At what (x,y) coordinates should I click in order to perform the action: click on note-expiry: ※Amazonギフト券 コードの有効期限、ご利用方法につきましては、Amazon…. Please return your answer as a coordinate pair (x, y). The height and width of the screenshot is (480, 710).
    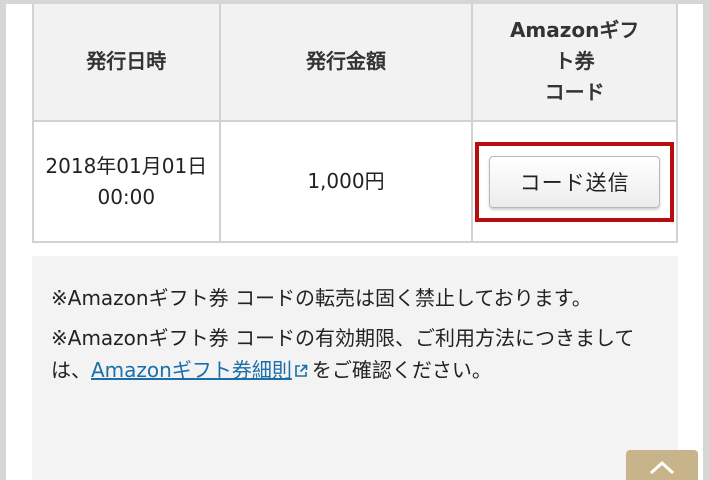
    Looking at the image, I should click on (354, 354).